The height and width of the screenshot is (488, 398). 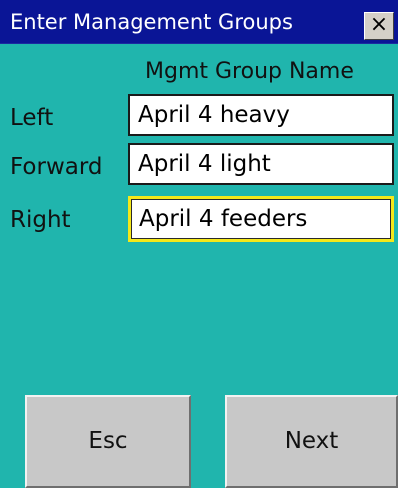 I want to click on esc-button: Esc, so click(x=108, y=441).